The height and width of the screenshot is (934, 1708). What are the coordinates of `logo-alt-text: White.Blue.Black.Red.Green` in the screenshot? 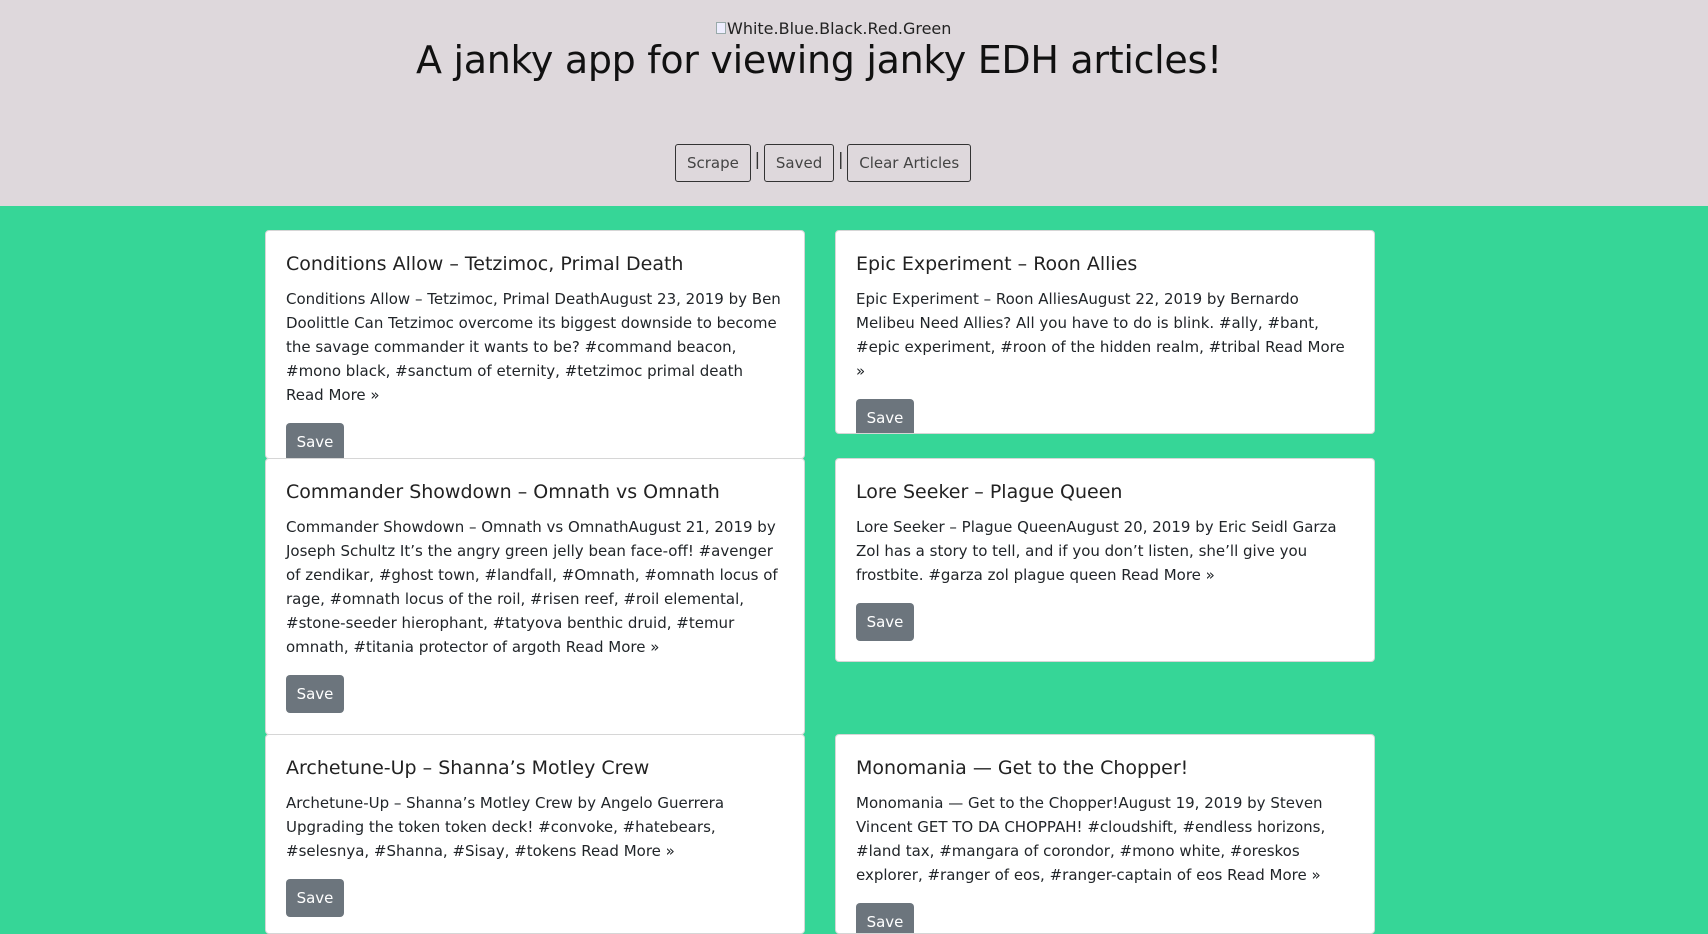 It's located at (839, 28).